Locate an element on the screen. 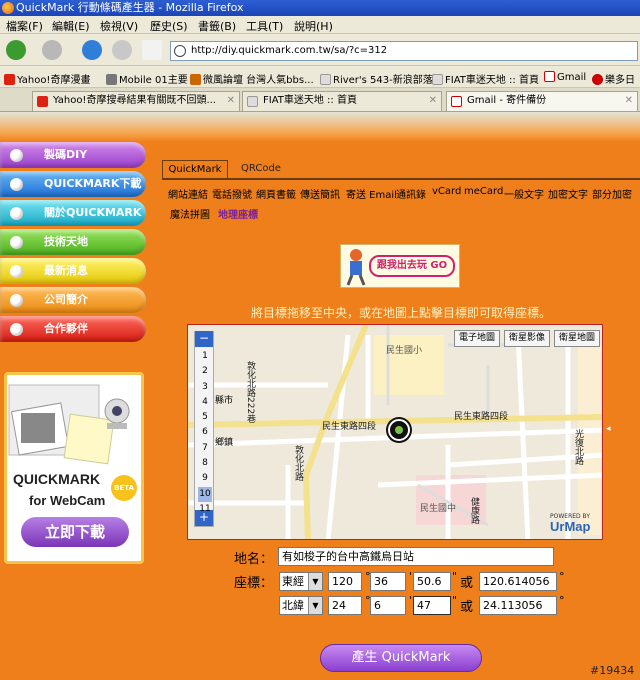 This screenshot has width=640, height=680. longitude-degree-input: 120 is located at coordinates (345, 581).